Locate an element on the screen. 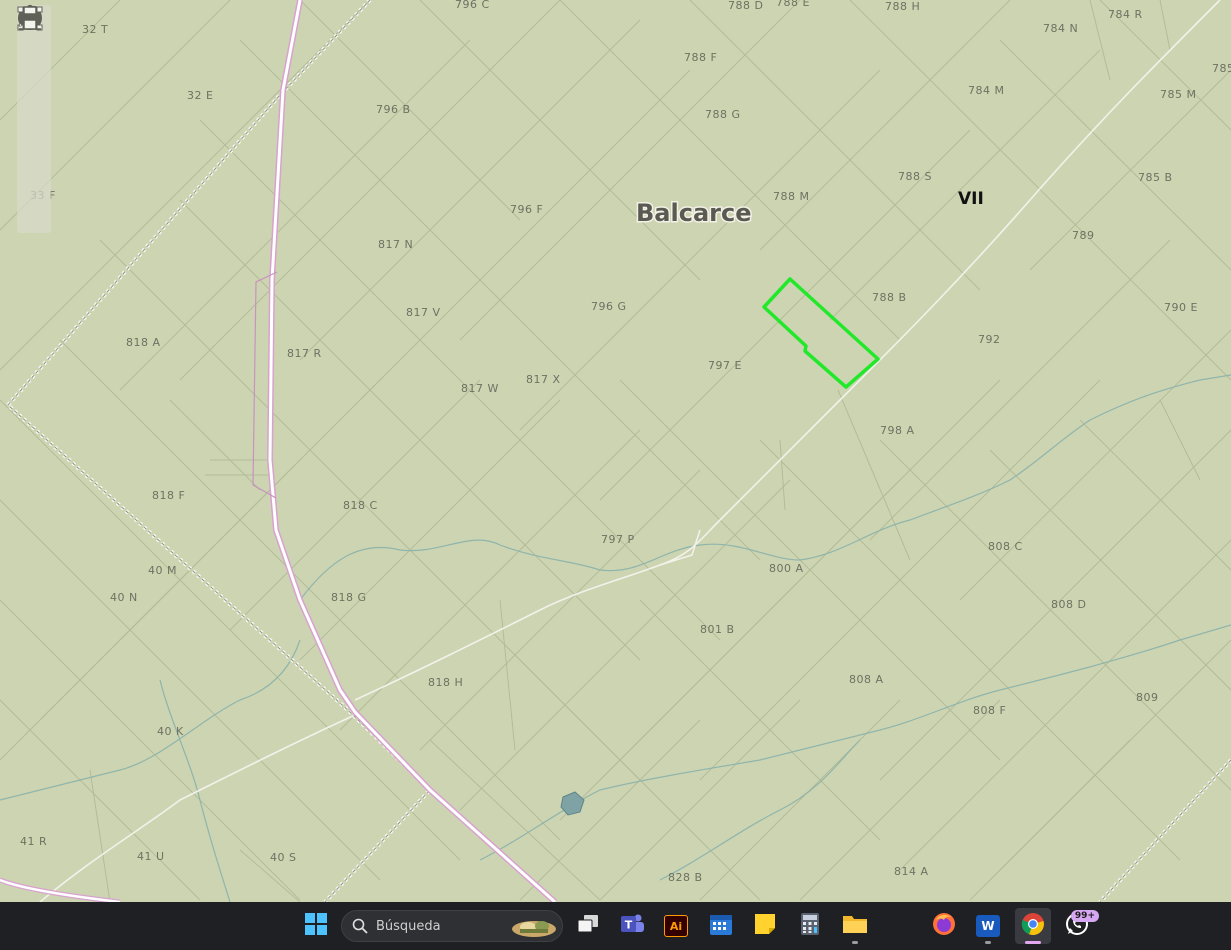  windows-start-icon is located at coordinates (316, 926).